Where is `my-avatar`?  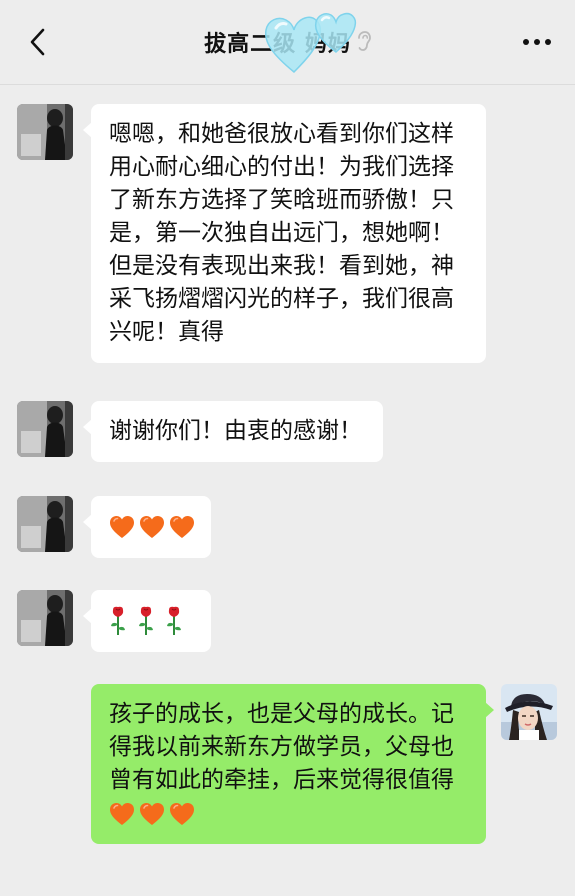
my-avatar is located at coordinates (529, 712).